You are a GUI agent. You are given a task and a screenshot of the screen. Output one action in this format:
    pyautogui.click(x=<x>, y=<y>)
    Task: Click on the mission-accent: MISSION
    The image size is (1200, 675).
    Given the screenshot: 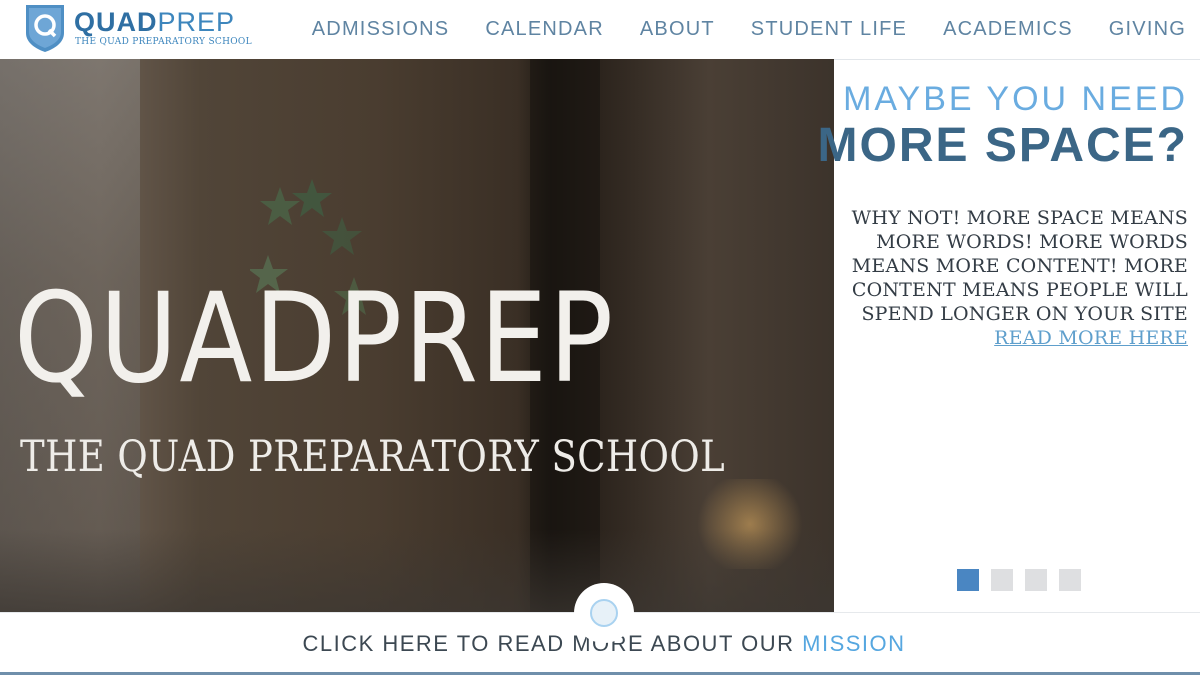 What is the action you would take?
    pyautogui.click(x=854, y=643)
    